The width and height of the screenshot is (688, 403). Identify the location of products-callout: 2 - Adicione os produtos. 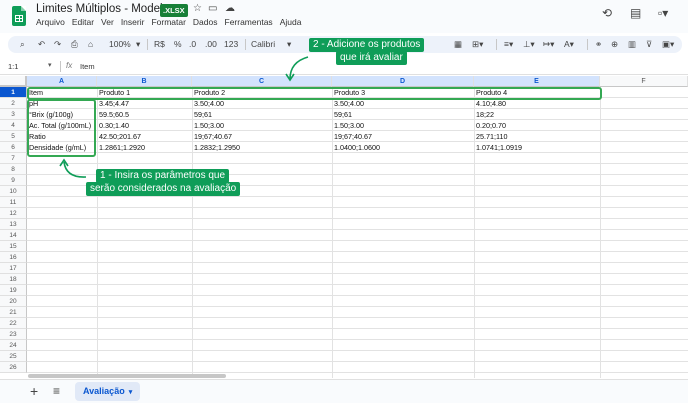
(367, 45).